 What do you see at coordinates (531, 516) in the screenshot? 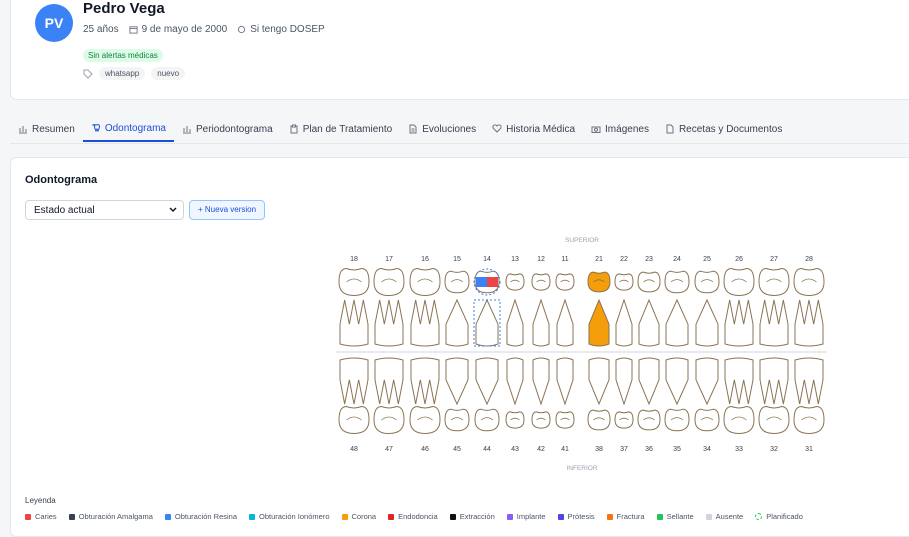
I see `legend-label: Implante` at bounding box center [531, 516].